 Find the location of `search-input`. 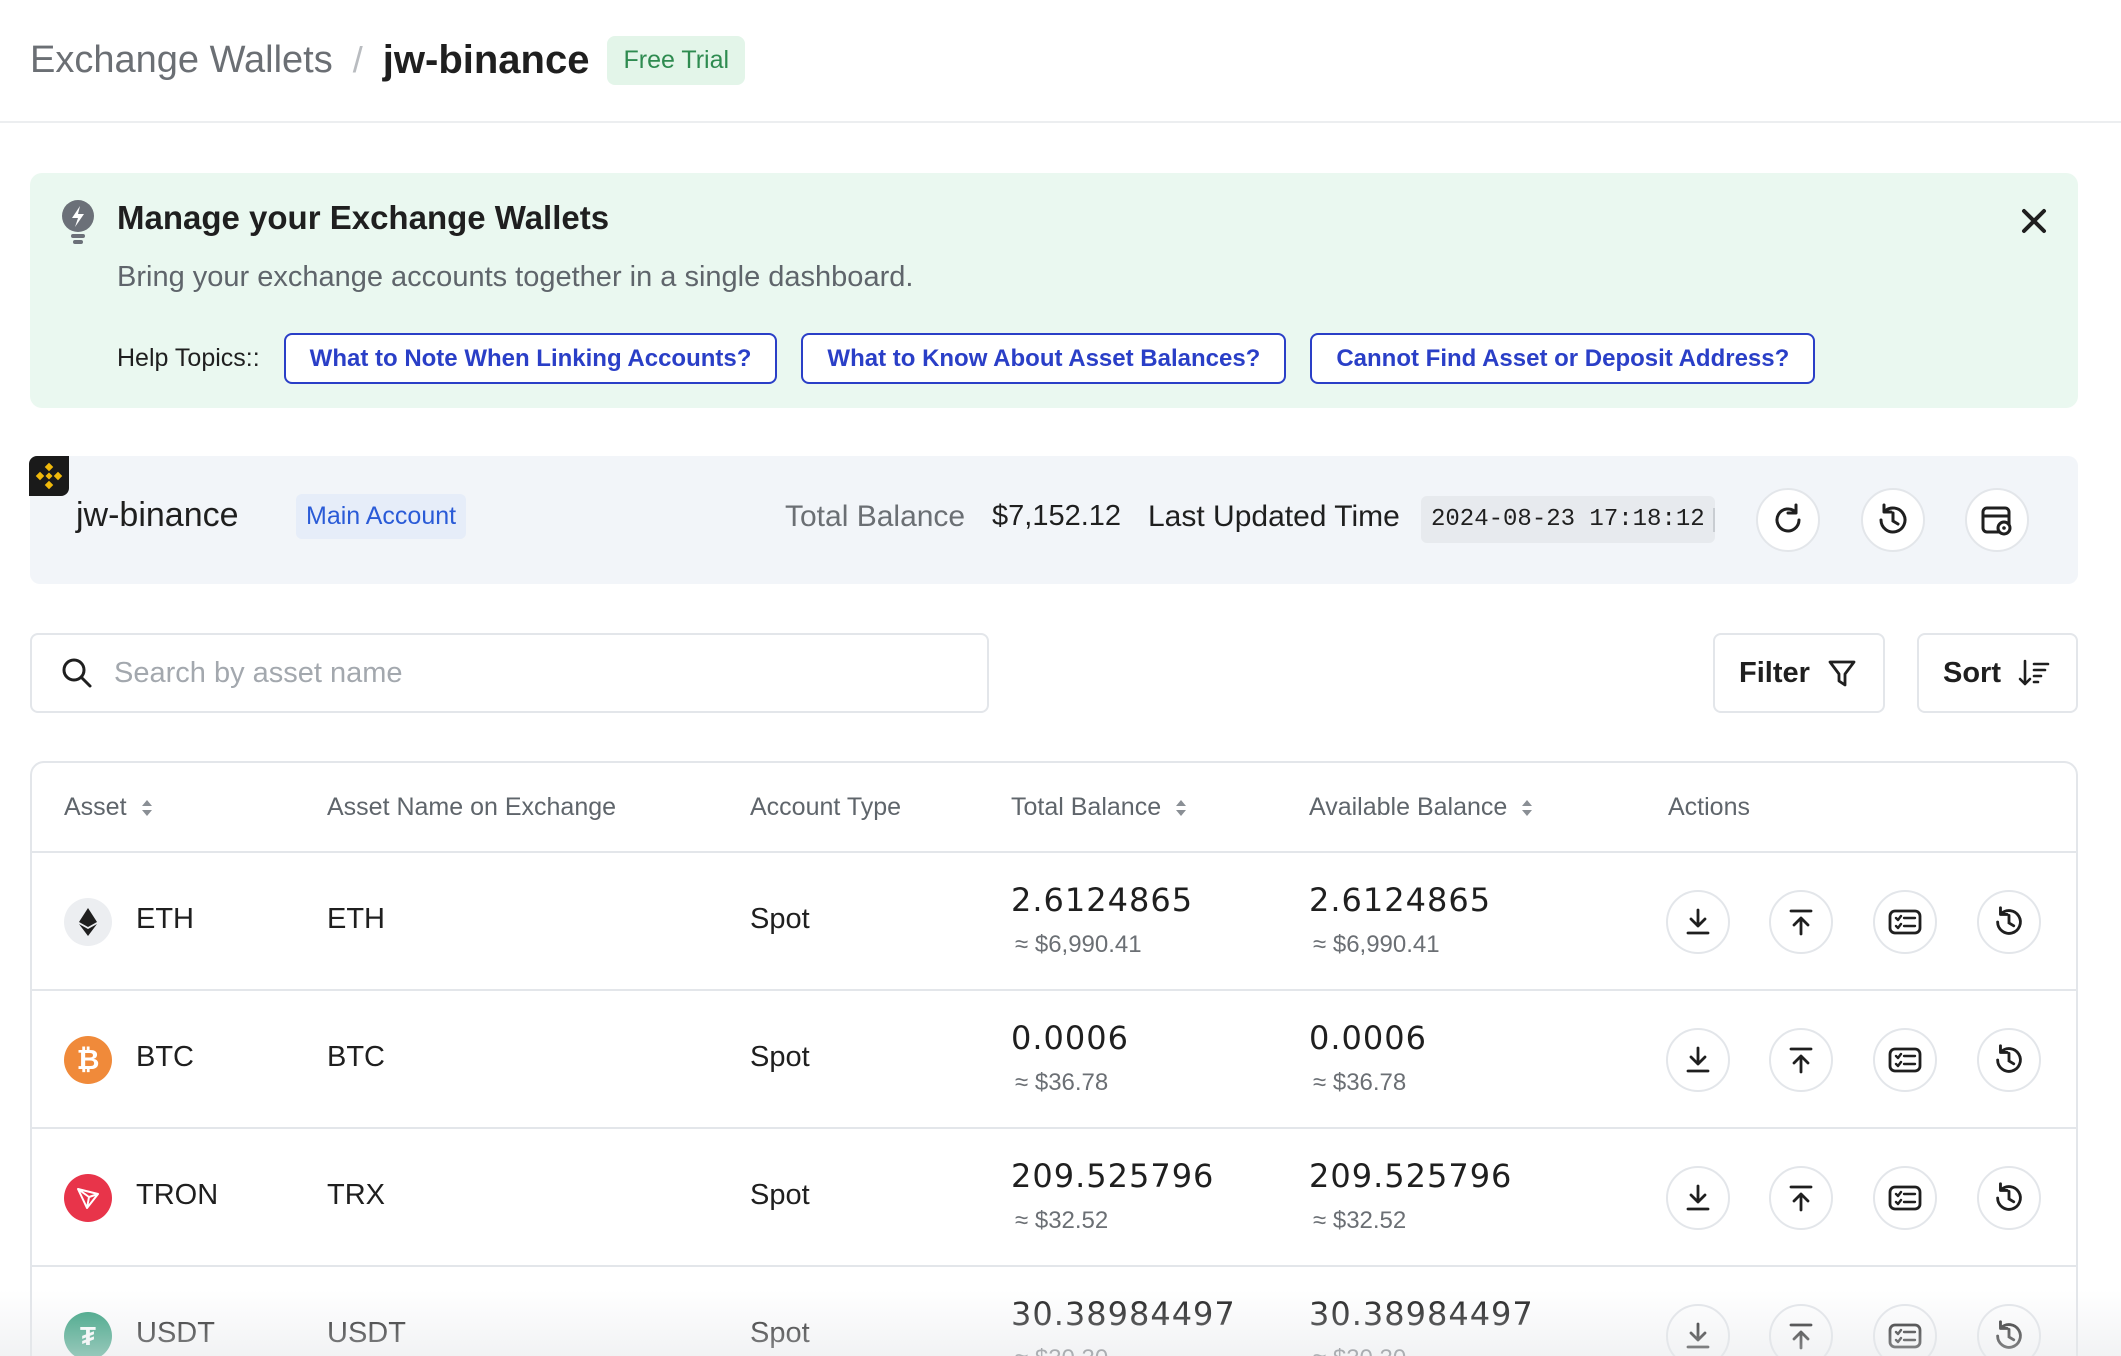

search-input is located at coordinates (524, 673).